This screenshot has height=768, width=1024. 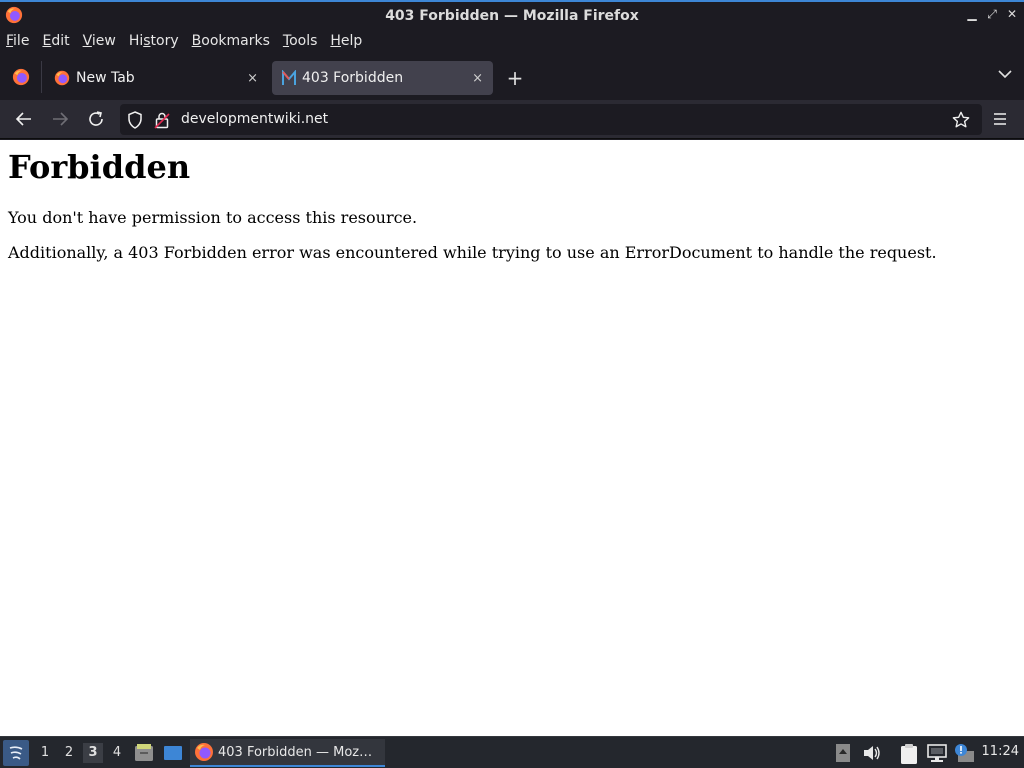 I want to click on arrow-right-icon, so click(x=61, y=119).